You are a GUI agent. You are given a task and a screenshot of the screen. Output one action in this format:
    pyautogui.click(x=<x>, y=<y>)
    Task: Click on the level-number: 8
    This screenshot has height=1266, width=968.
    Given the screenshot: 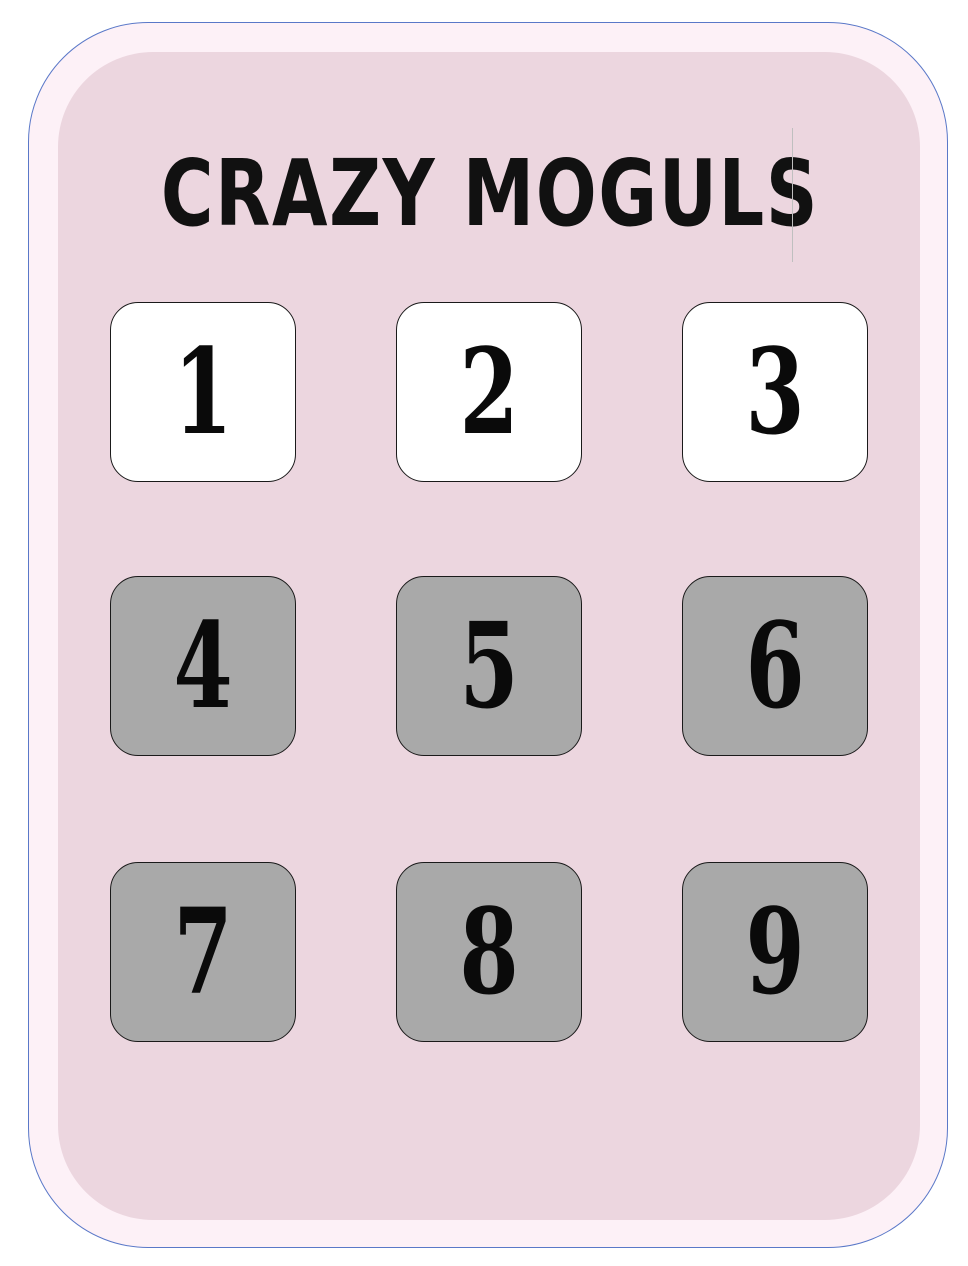 What is the action you would take?
    pyautogui.click(x=489, y=951)
    